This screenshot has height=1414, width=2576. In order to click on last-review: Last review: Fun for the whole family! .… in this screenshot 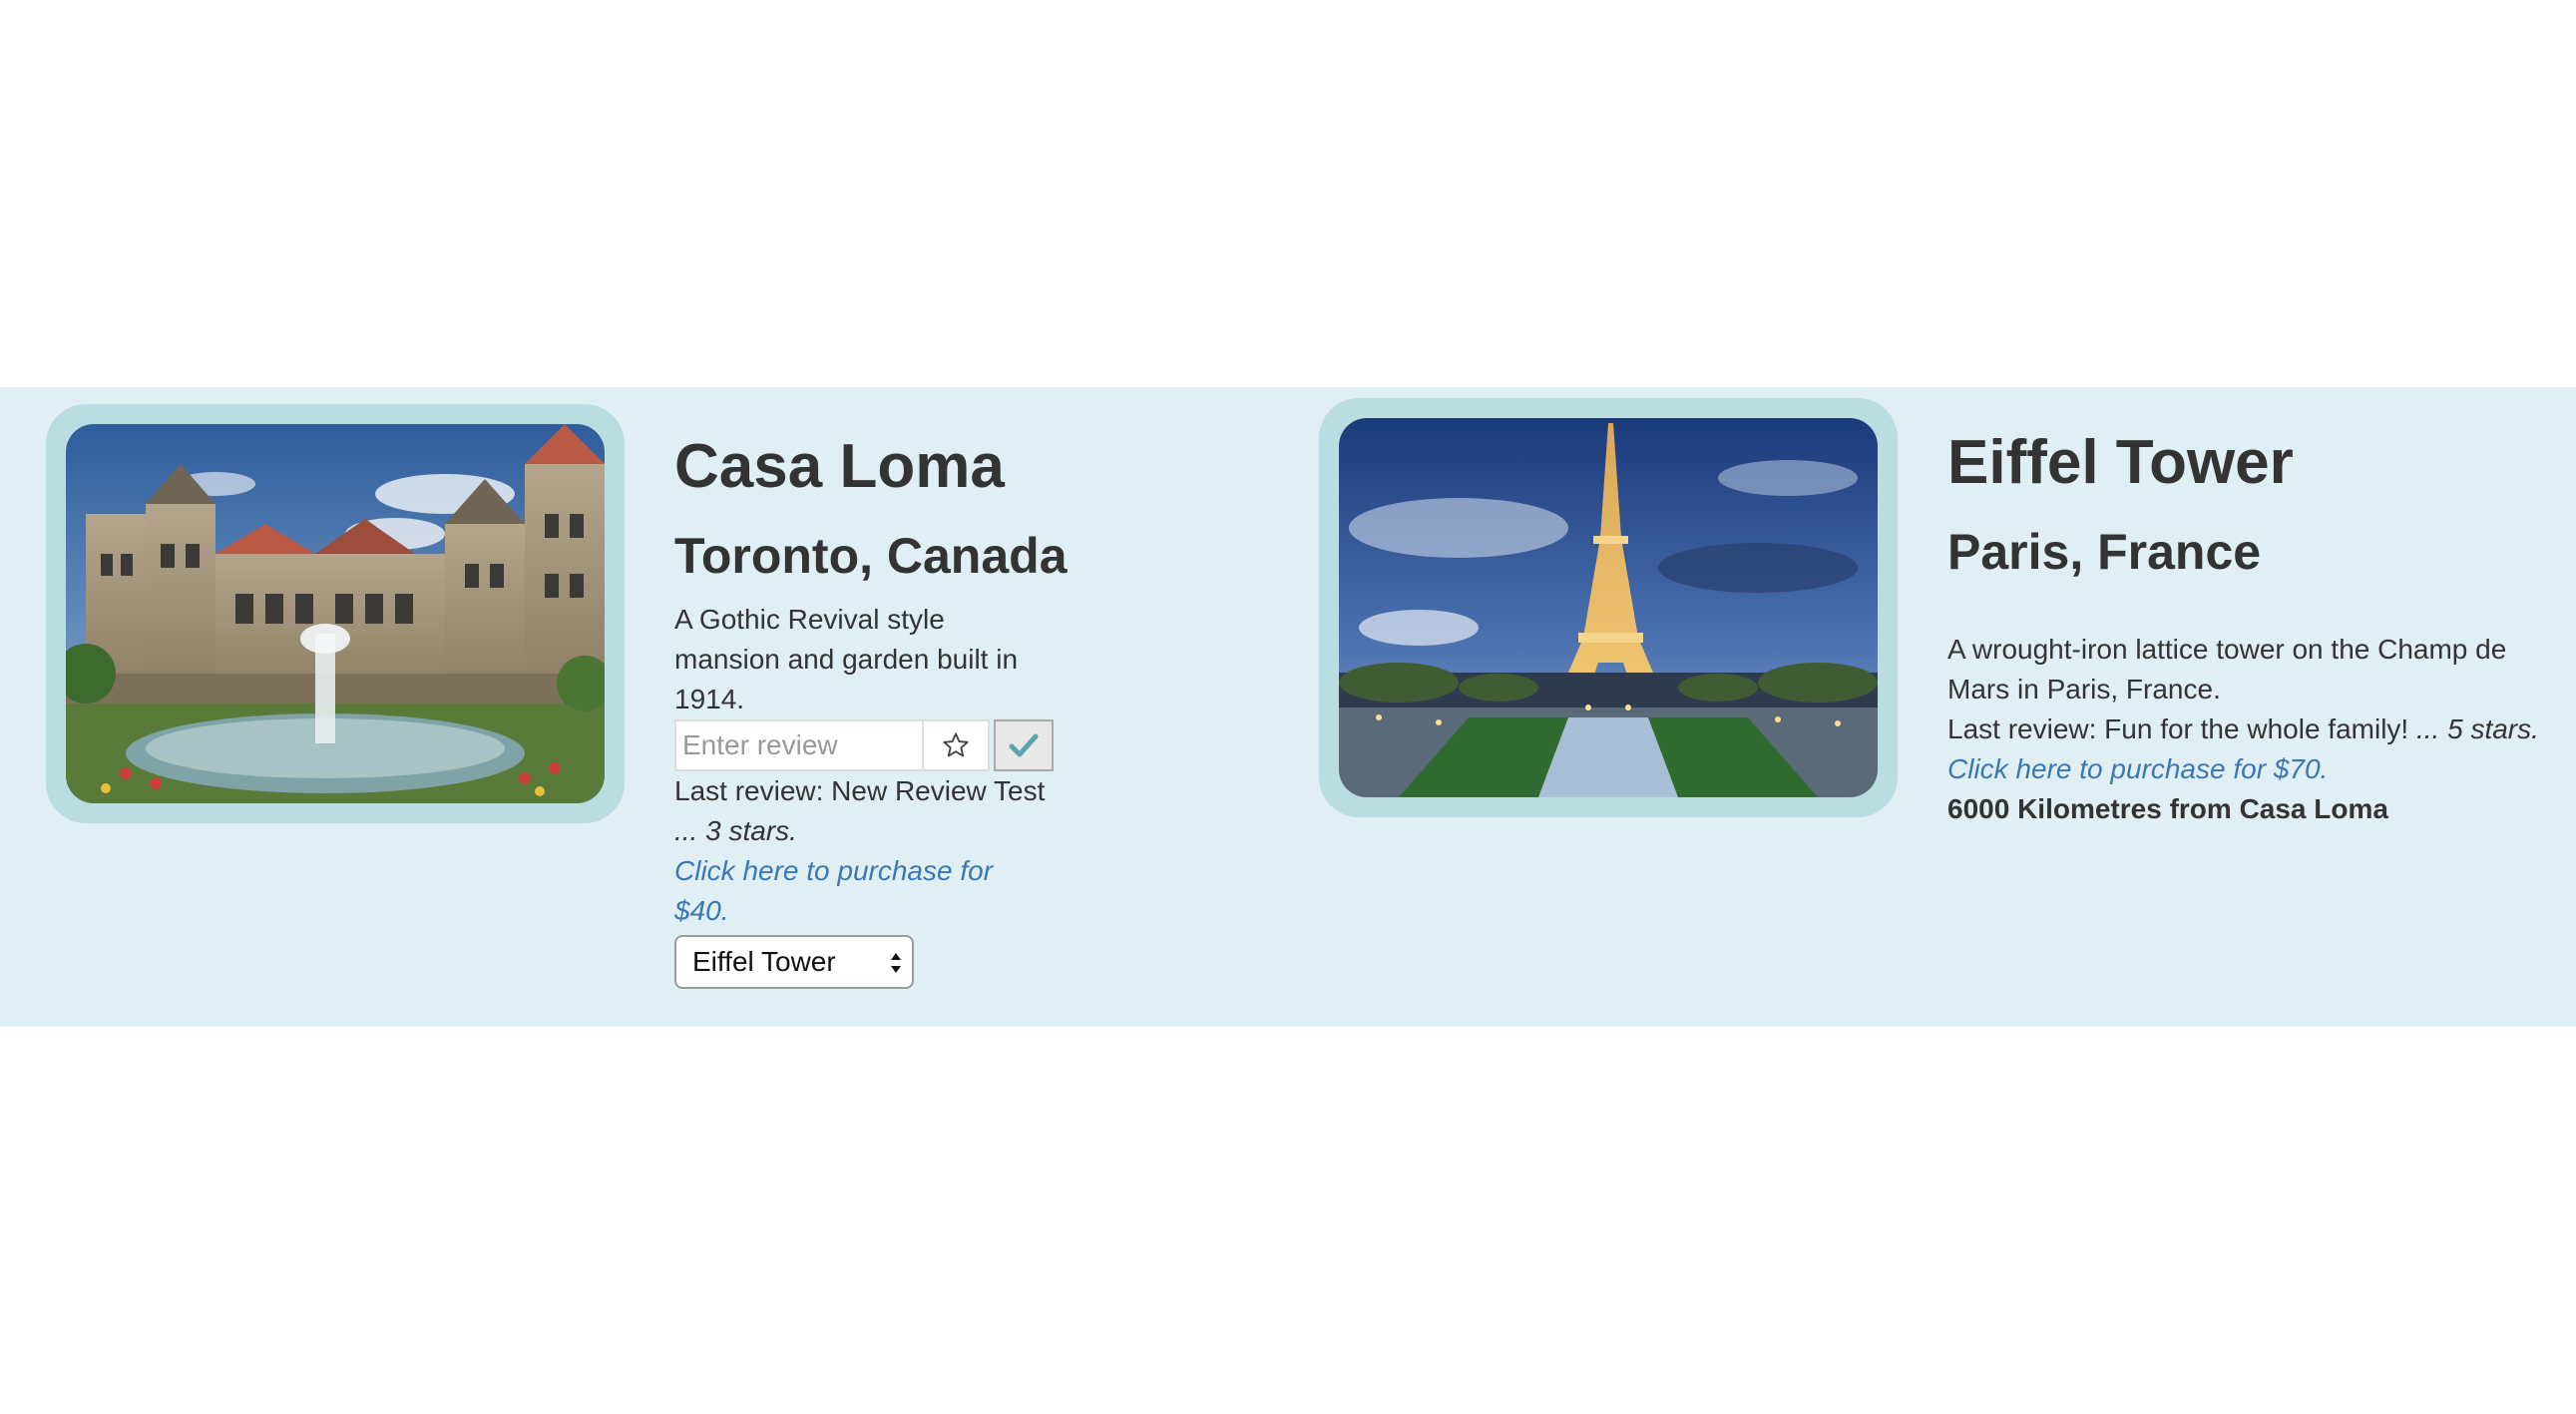, I will do `click(2256, 729)`.